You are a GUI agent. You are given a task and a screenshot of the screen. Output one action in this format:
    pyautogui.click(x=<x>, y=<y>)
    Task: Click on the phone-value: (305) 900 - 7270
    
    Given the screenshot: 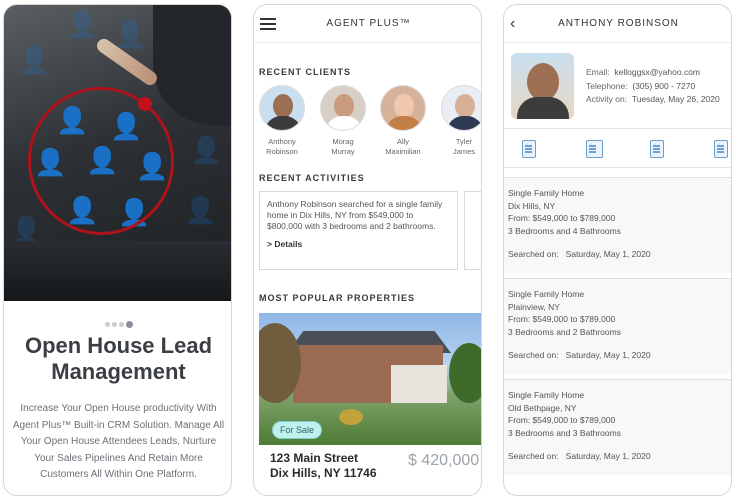 What is the action you would take?
    pyautogui.click(x=663, y=86)
    